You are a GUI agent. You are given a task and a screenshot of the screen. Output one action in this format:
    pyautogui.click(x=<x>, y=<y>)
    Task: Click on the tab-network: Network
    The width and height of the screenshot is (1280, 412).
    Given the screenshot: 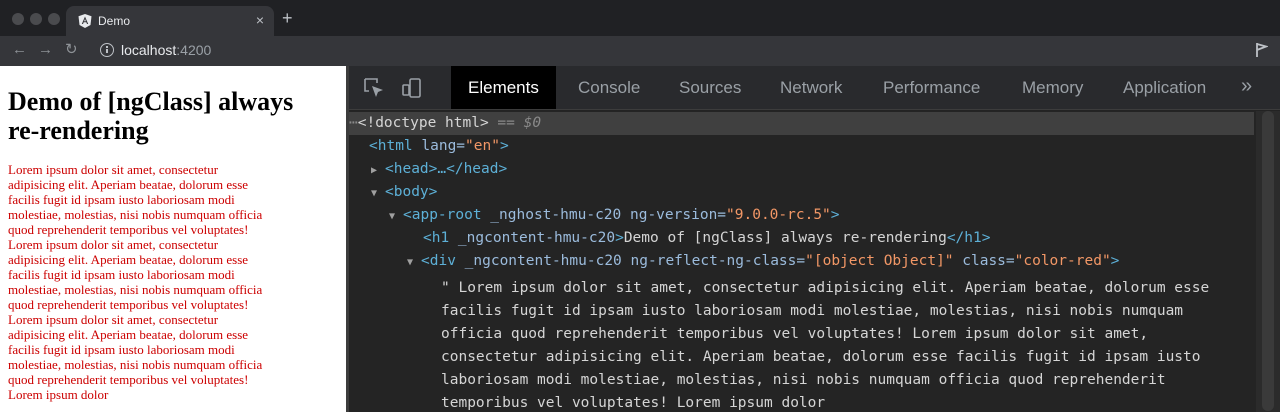 What is the action you would take?
    pyautogui.click(x=811, y=87)
    